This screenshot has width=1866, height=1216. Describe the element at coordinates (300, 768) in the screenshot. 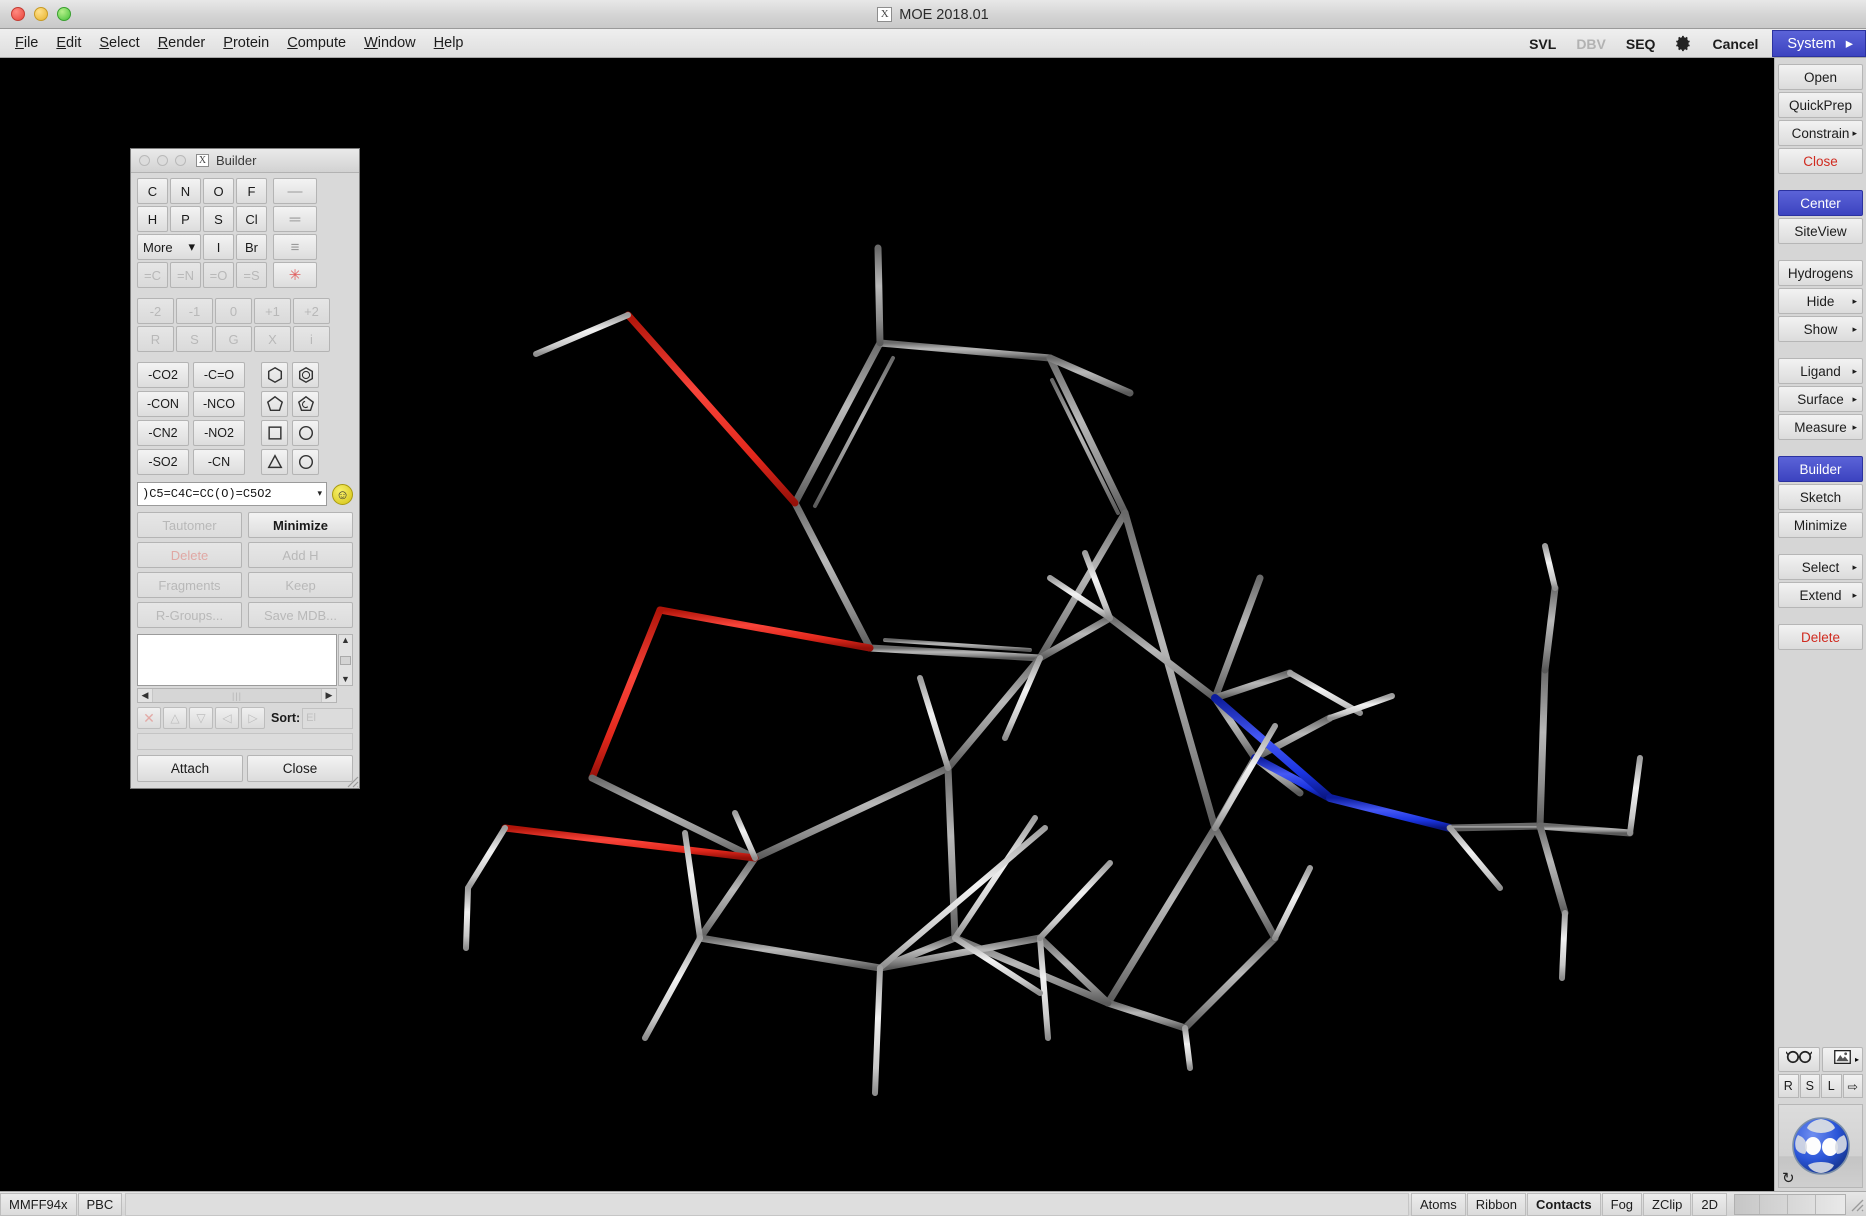

I see `close-button: Close` at that location.